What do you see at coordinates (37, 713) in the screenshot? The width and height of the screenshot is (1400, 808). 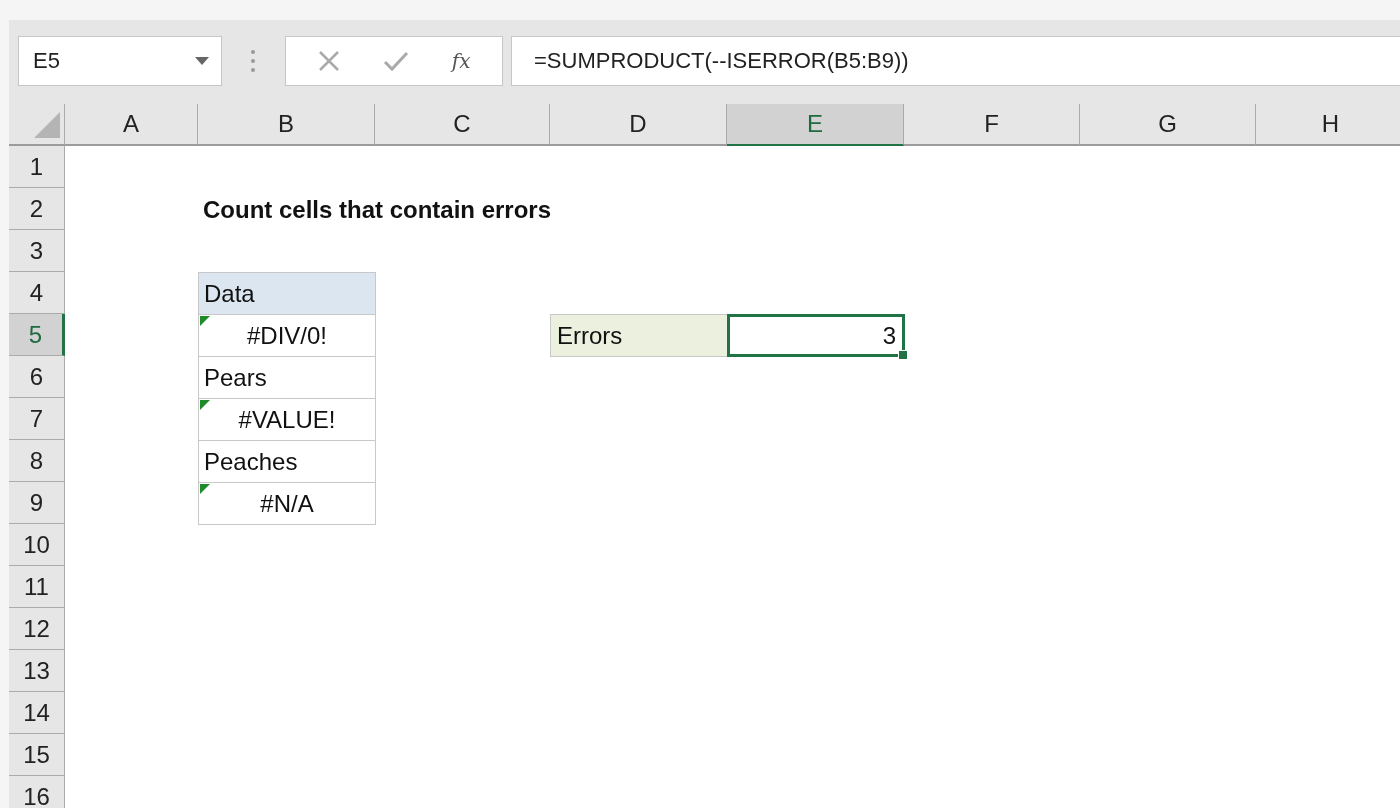 I see `row-header: 14` at bounding box center [37, 713].